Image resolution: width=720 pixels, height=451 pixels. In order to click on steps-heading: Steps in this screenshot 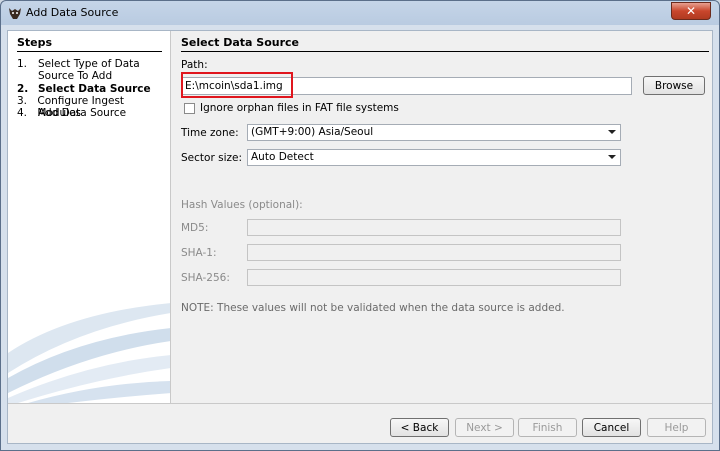, I will do `click(89, 44)`.